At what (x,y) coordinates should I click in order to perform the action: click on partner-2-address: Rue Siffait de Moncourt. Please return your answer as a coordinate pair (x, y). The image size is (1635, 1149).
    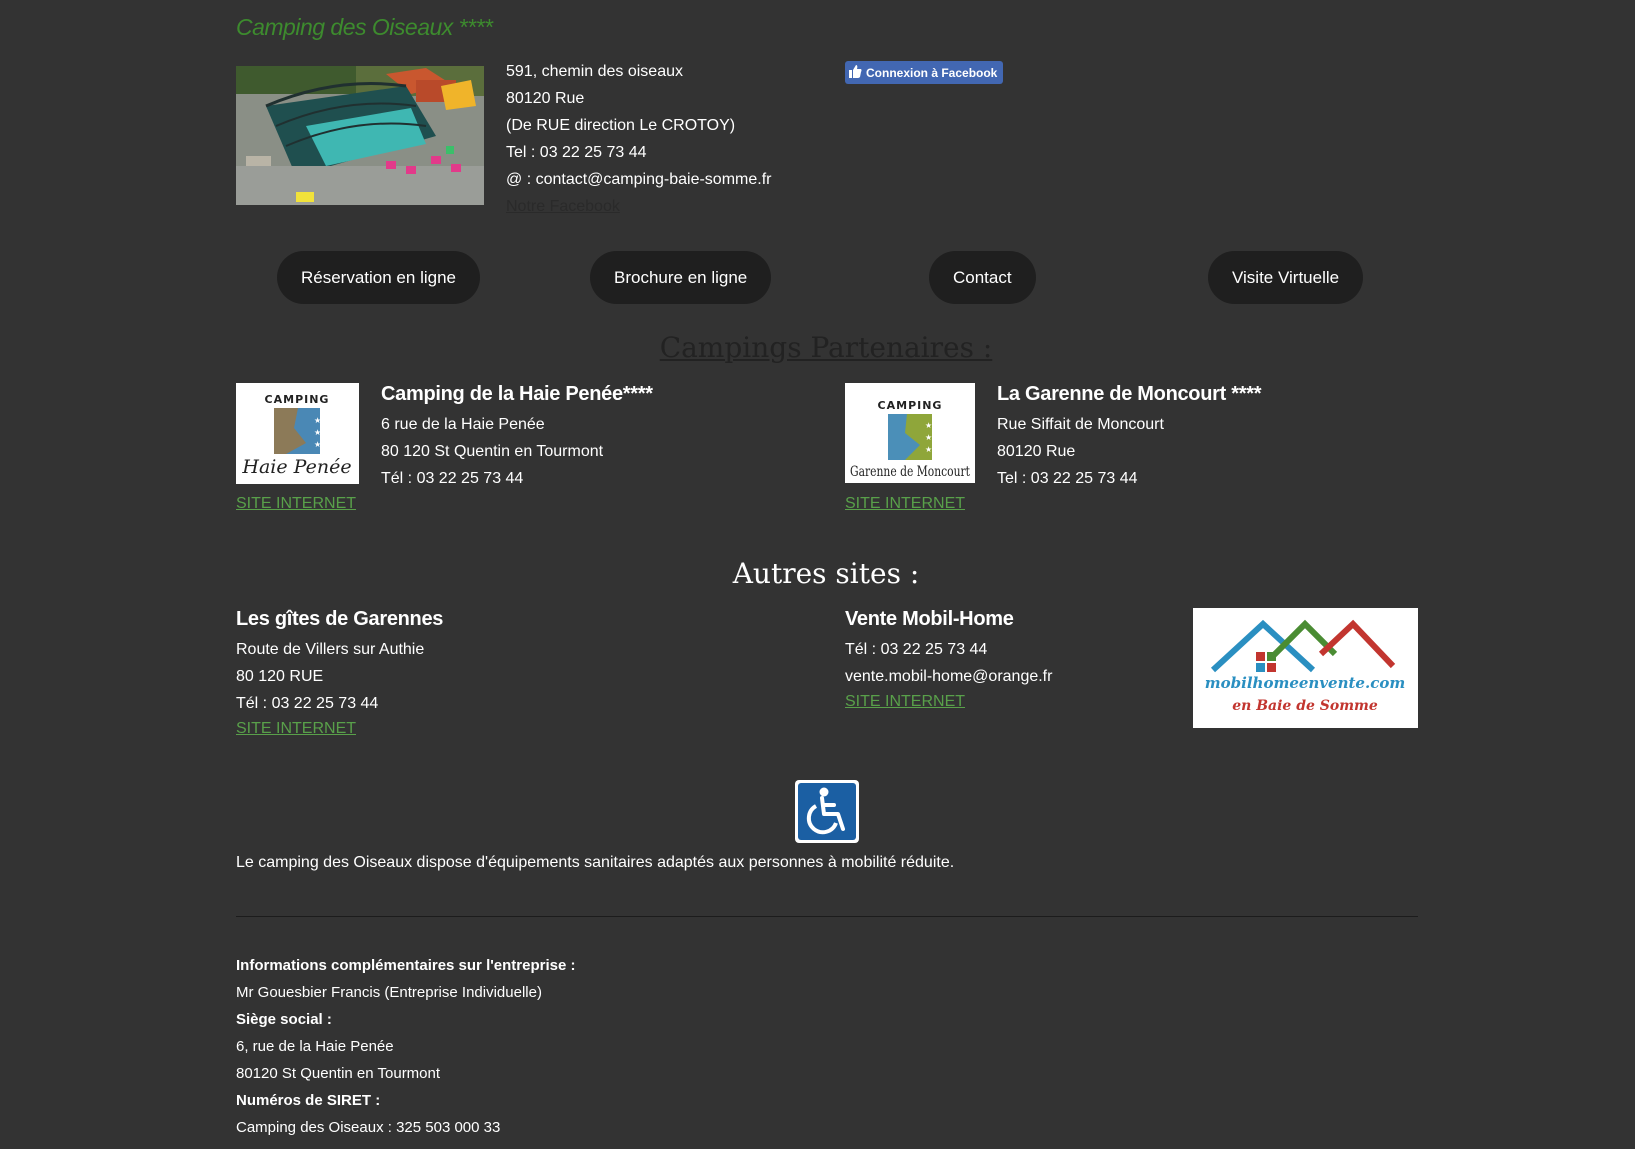
    Looking at the image, I should click on (1080, 424).